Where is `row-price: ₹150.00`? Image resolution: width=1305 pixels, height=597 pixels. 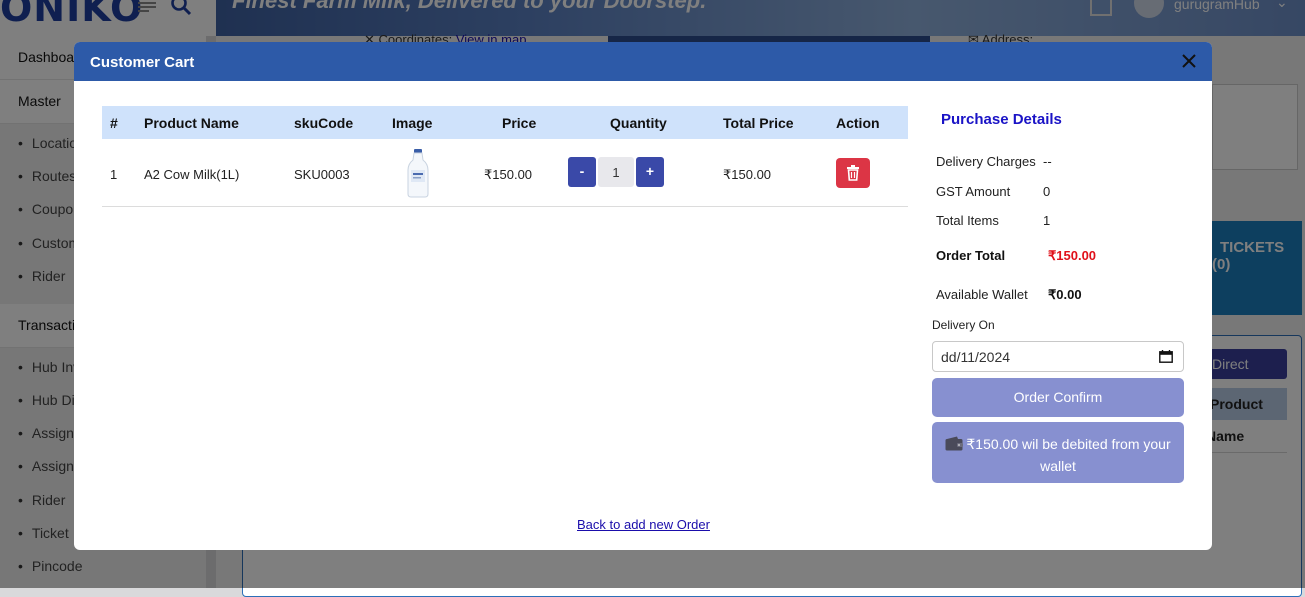 row-price: ₹150.00 is located at coordinates (508, 174).